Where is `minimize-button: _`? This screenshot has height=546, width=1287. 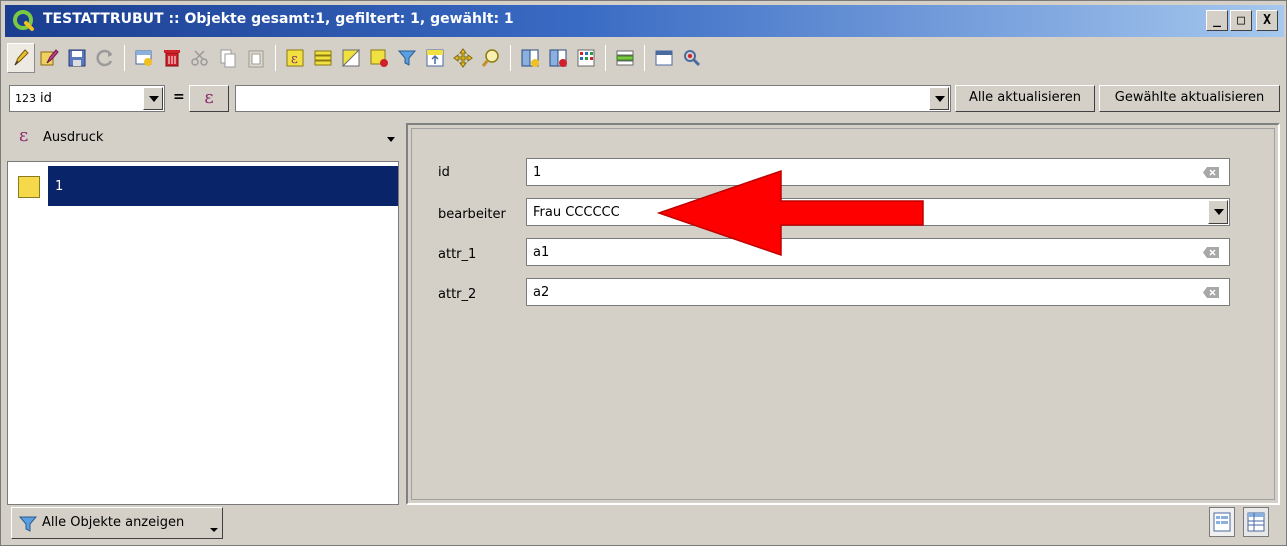 minimize-button: _ is located at coordinates (1217, 20).